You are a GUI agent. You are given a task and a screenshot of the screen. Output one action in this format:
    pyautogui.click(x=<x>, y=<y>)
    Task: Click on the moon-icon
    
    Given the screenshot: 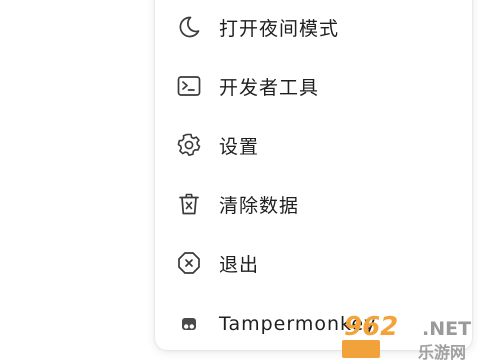 What is the action you would take?
    pyautogui.click(x=189, y=27)
    